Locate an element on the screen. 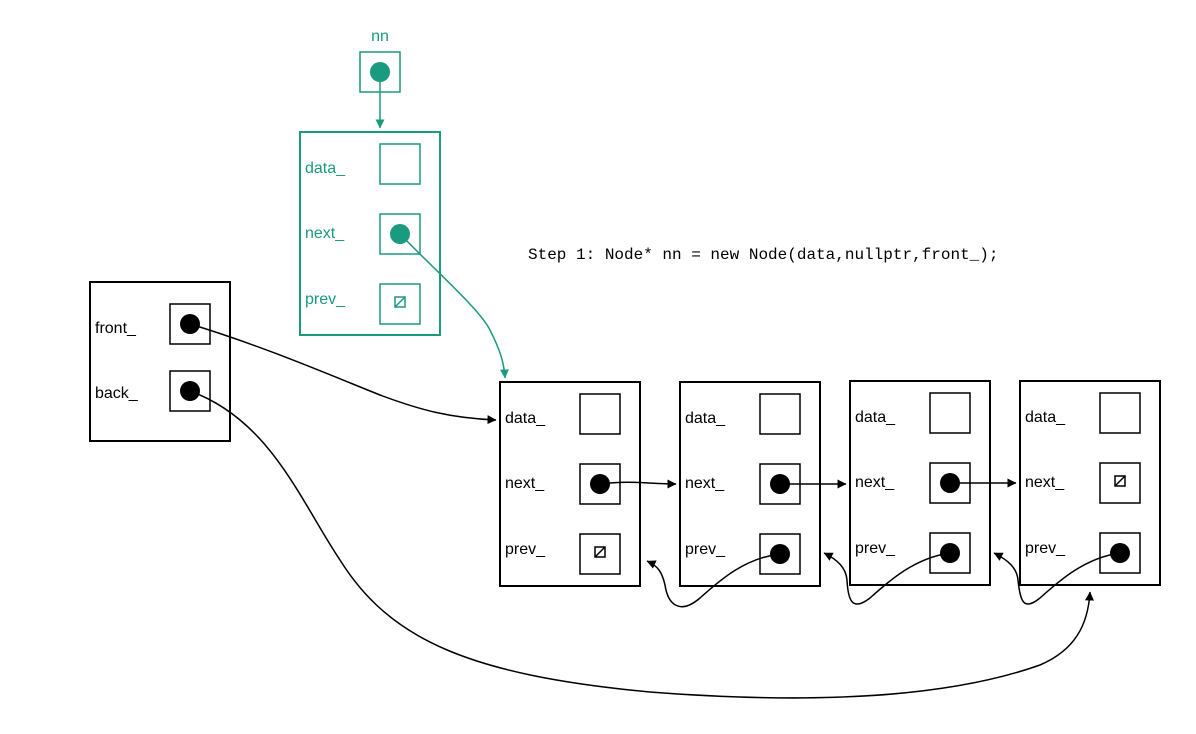 Image resolution: width=1196 pixels, height=734 pixels. node-4-next-label: next_ is located at coordinates (1045, 482).